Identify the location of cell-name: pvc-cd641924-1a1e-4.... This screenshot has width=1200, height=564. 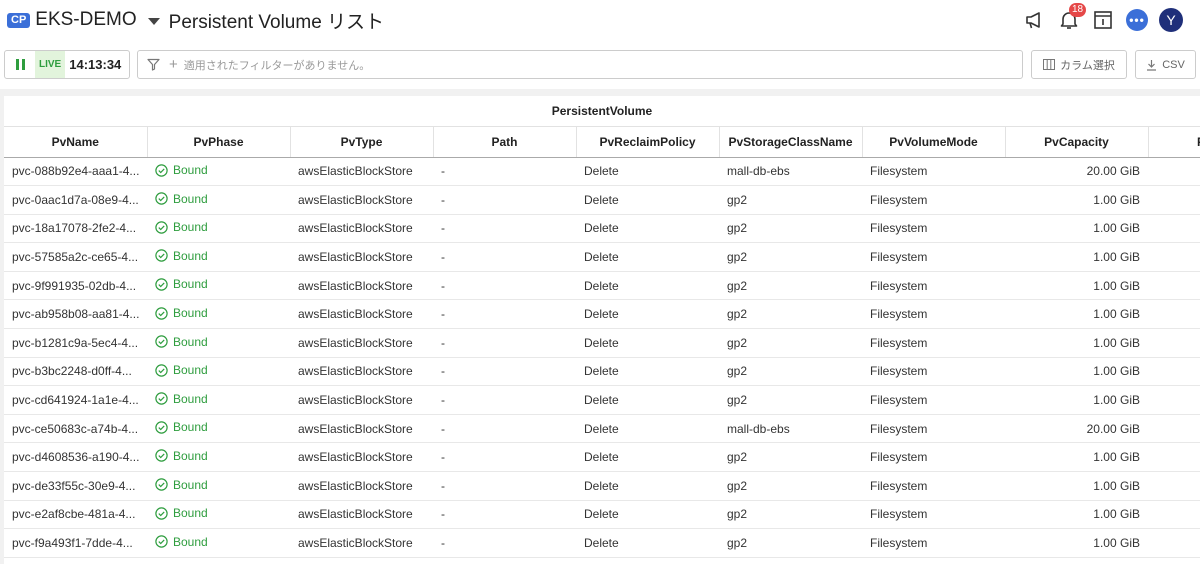
(75, 400).